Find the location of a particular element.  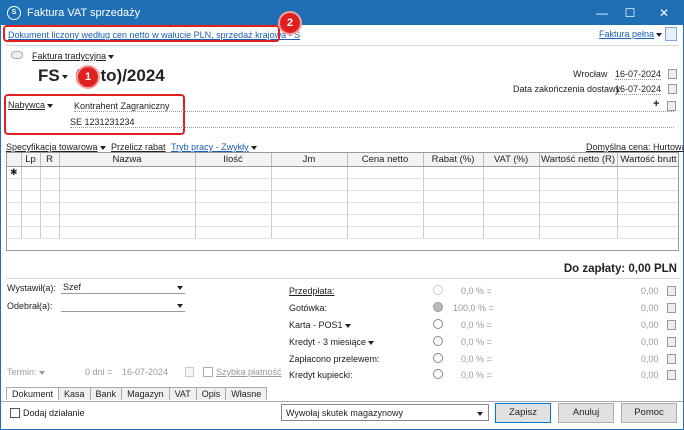

column-header: Nazwa is located at coordinates (127, 160).